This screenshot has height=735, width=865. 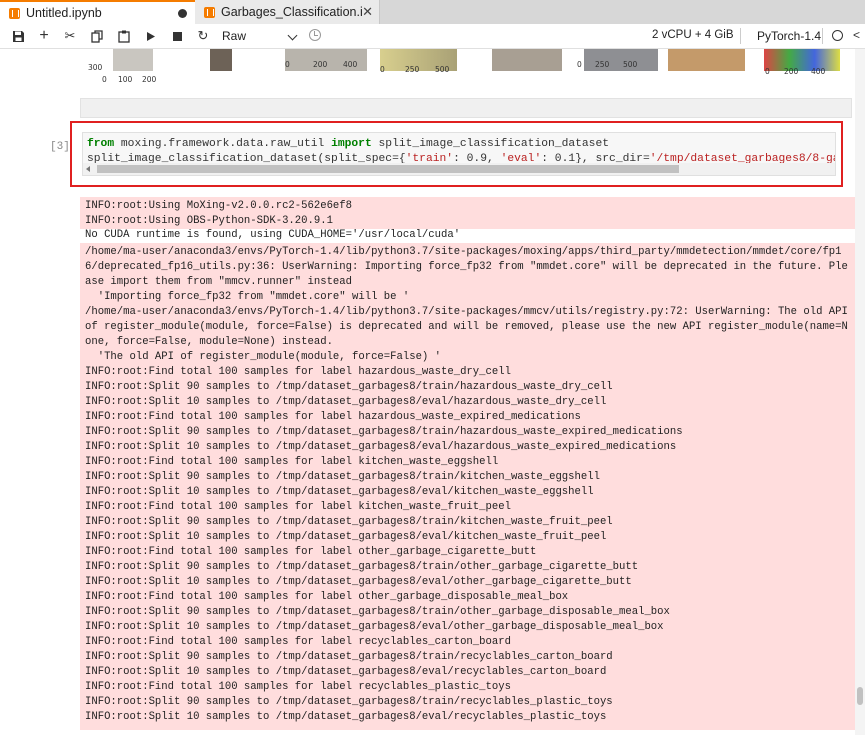 I want to click on cut-icon: ✂, so click(x=70, y=36).